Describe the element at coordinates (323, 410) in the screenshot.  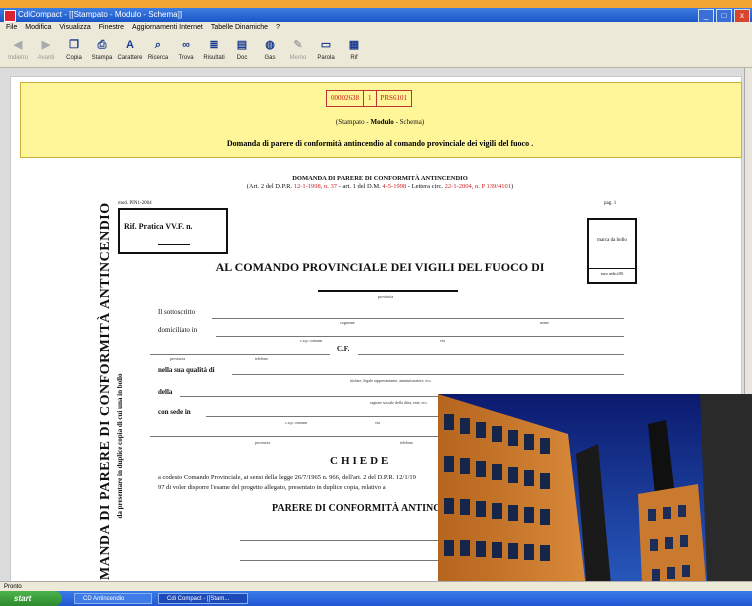
I see `seat-field` at that location.